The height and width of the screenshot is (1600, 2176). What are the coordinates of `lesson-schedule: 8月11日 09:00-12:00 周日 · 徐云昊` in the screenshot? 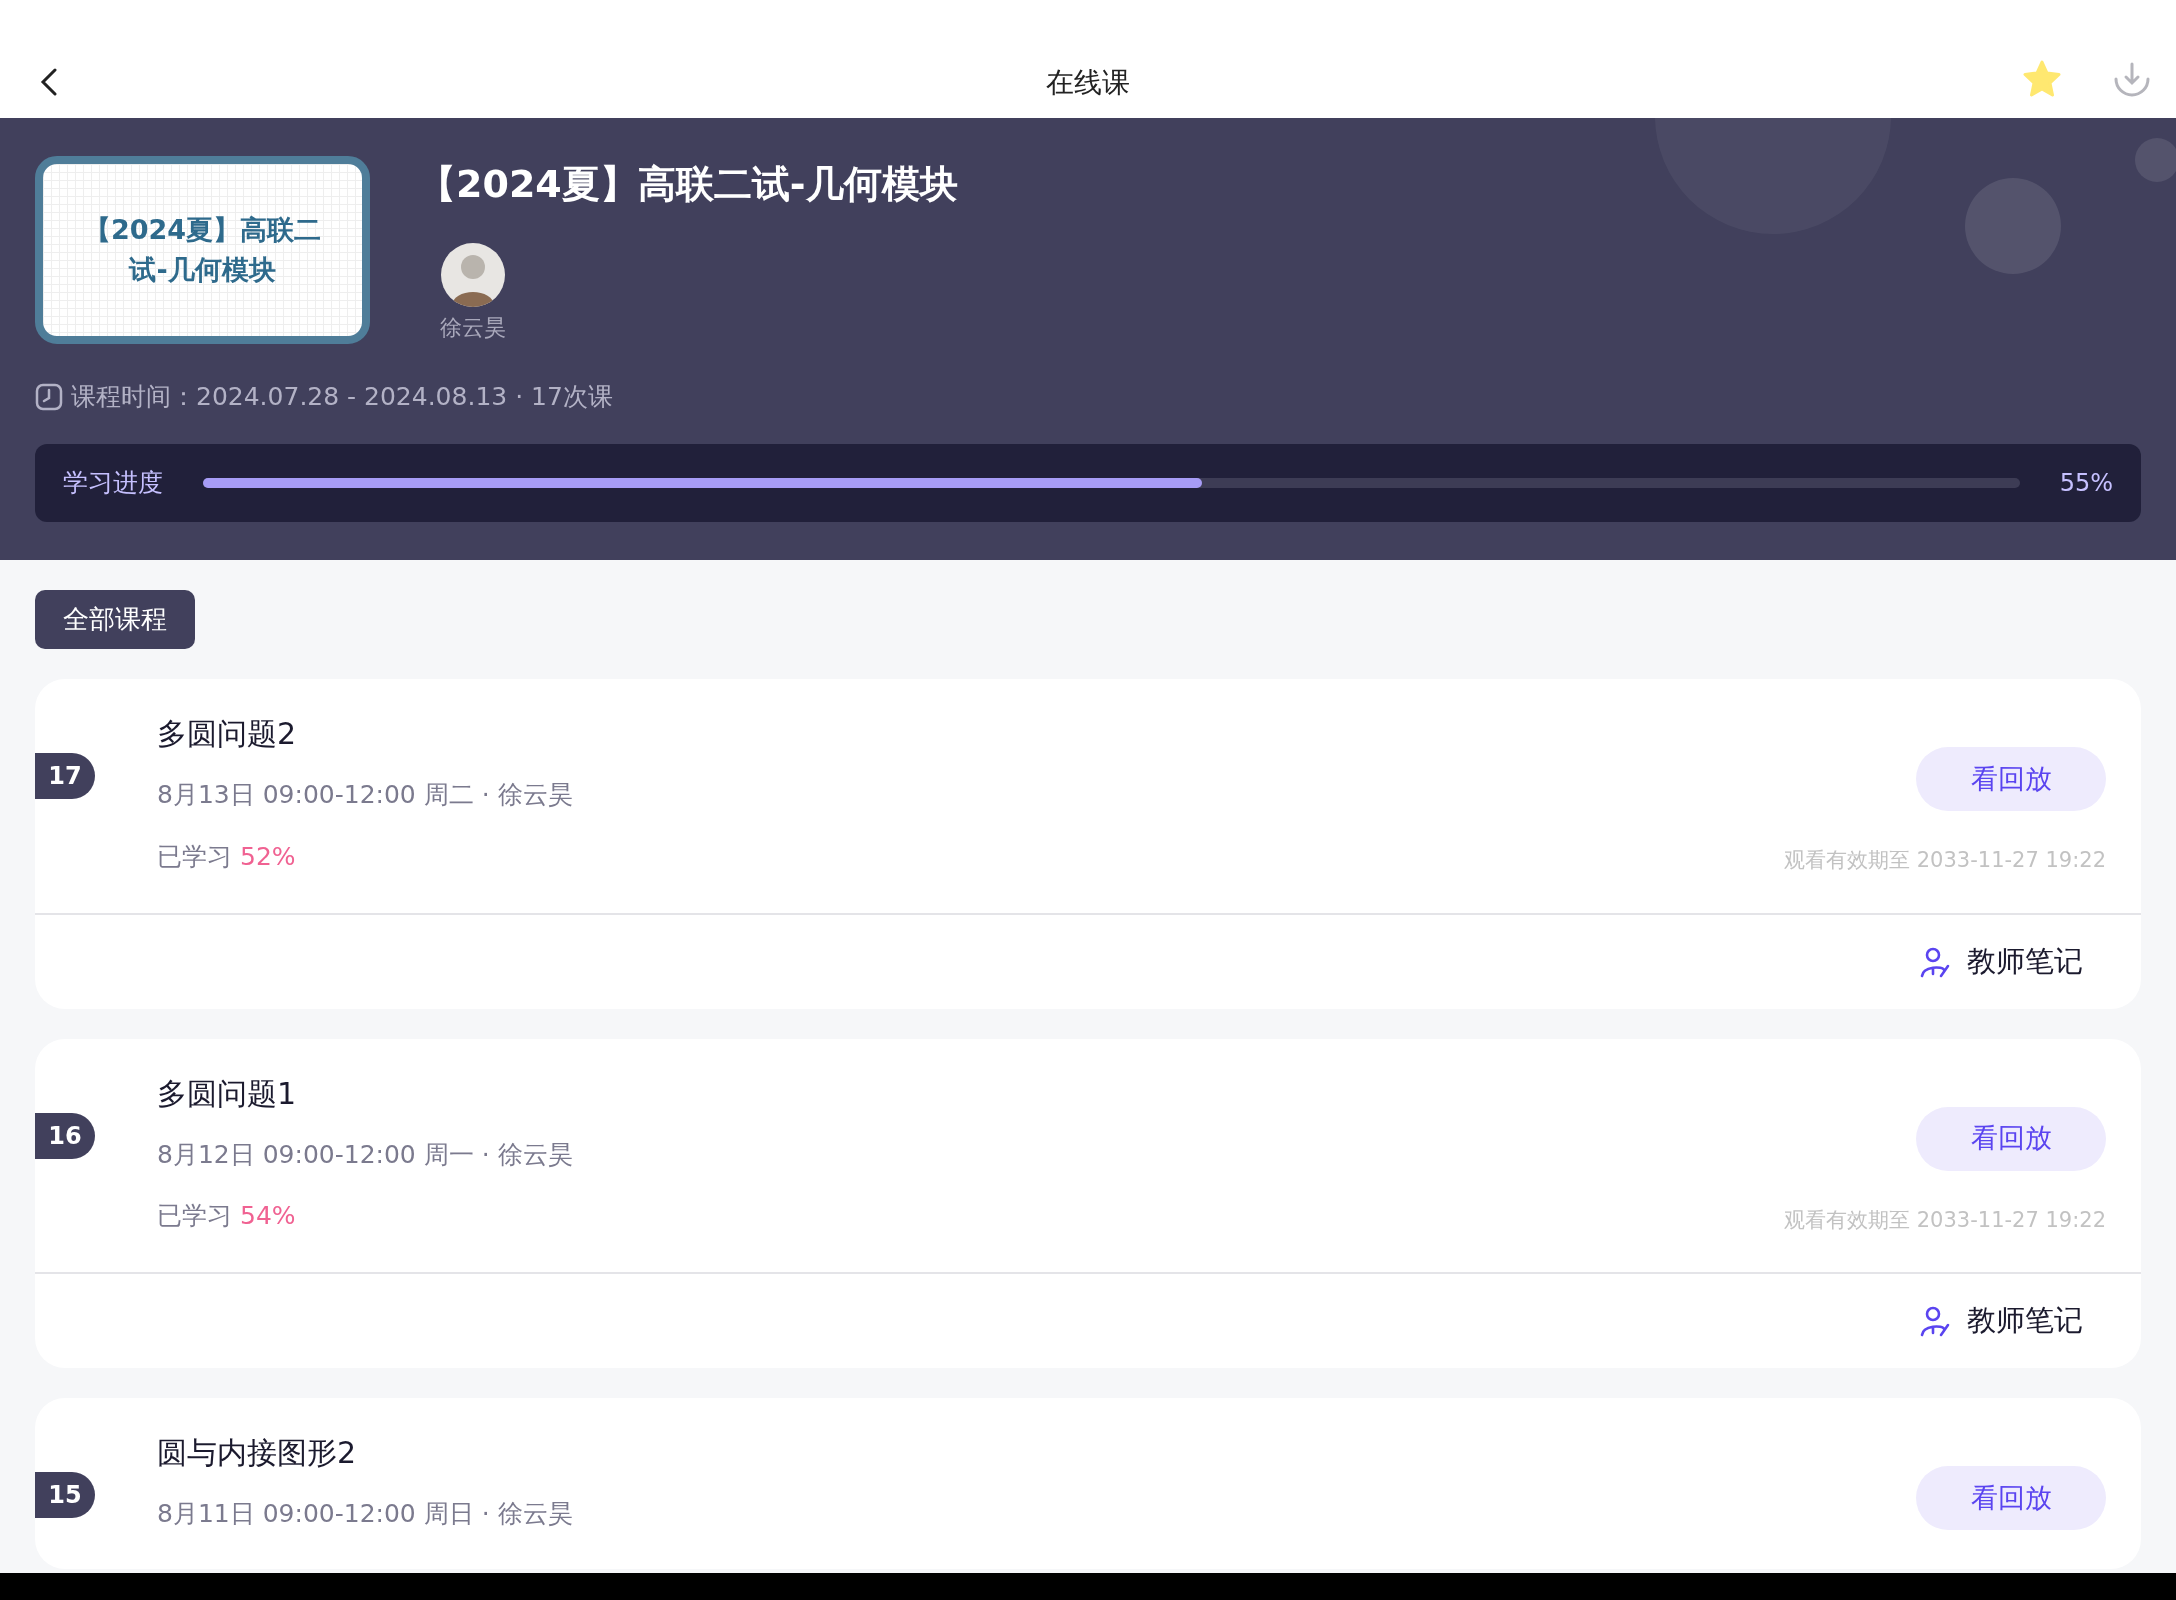 It's located at (365, 1514).